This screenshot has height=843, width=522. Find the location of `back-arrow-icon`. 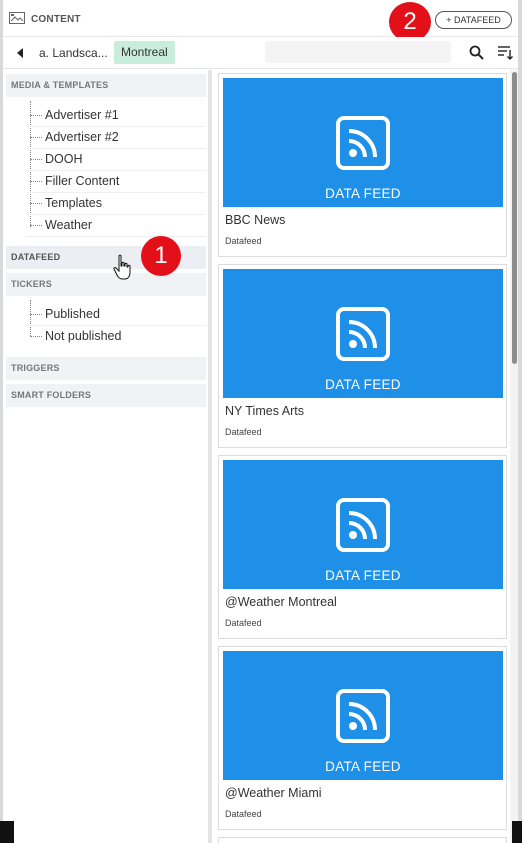

back-arrow-icon is located at coordinates (21, 53).